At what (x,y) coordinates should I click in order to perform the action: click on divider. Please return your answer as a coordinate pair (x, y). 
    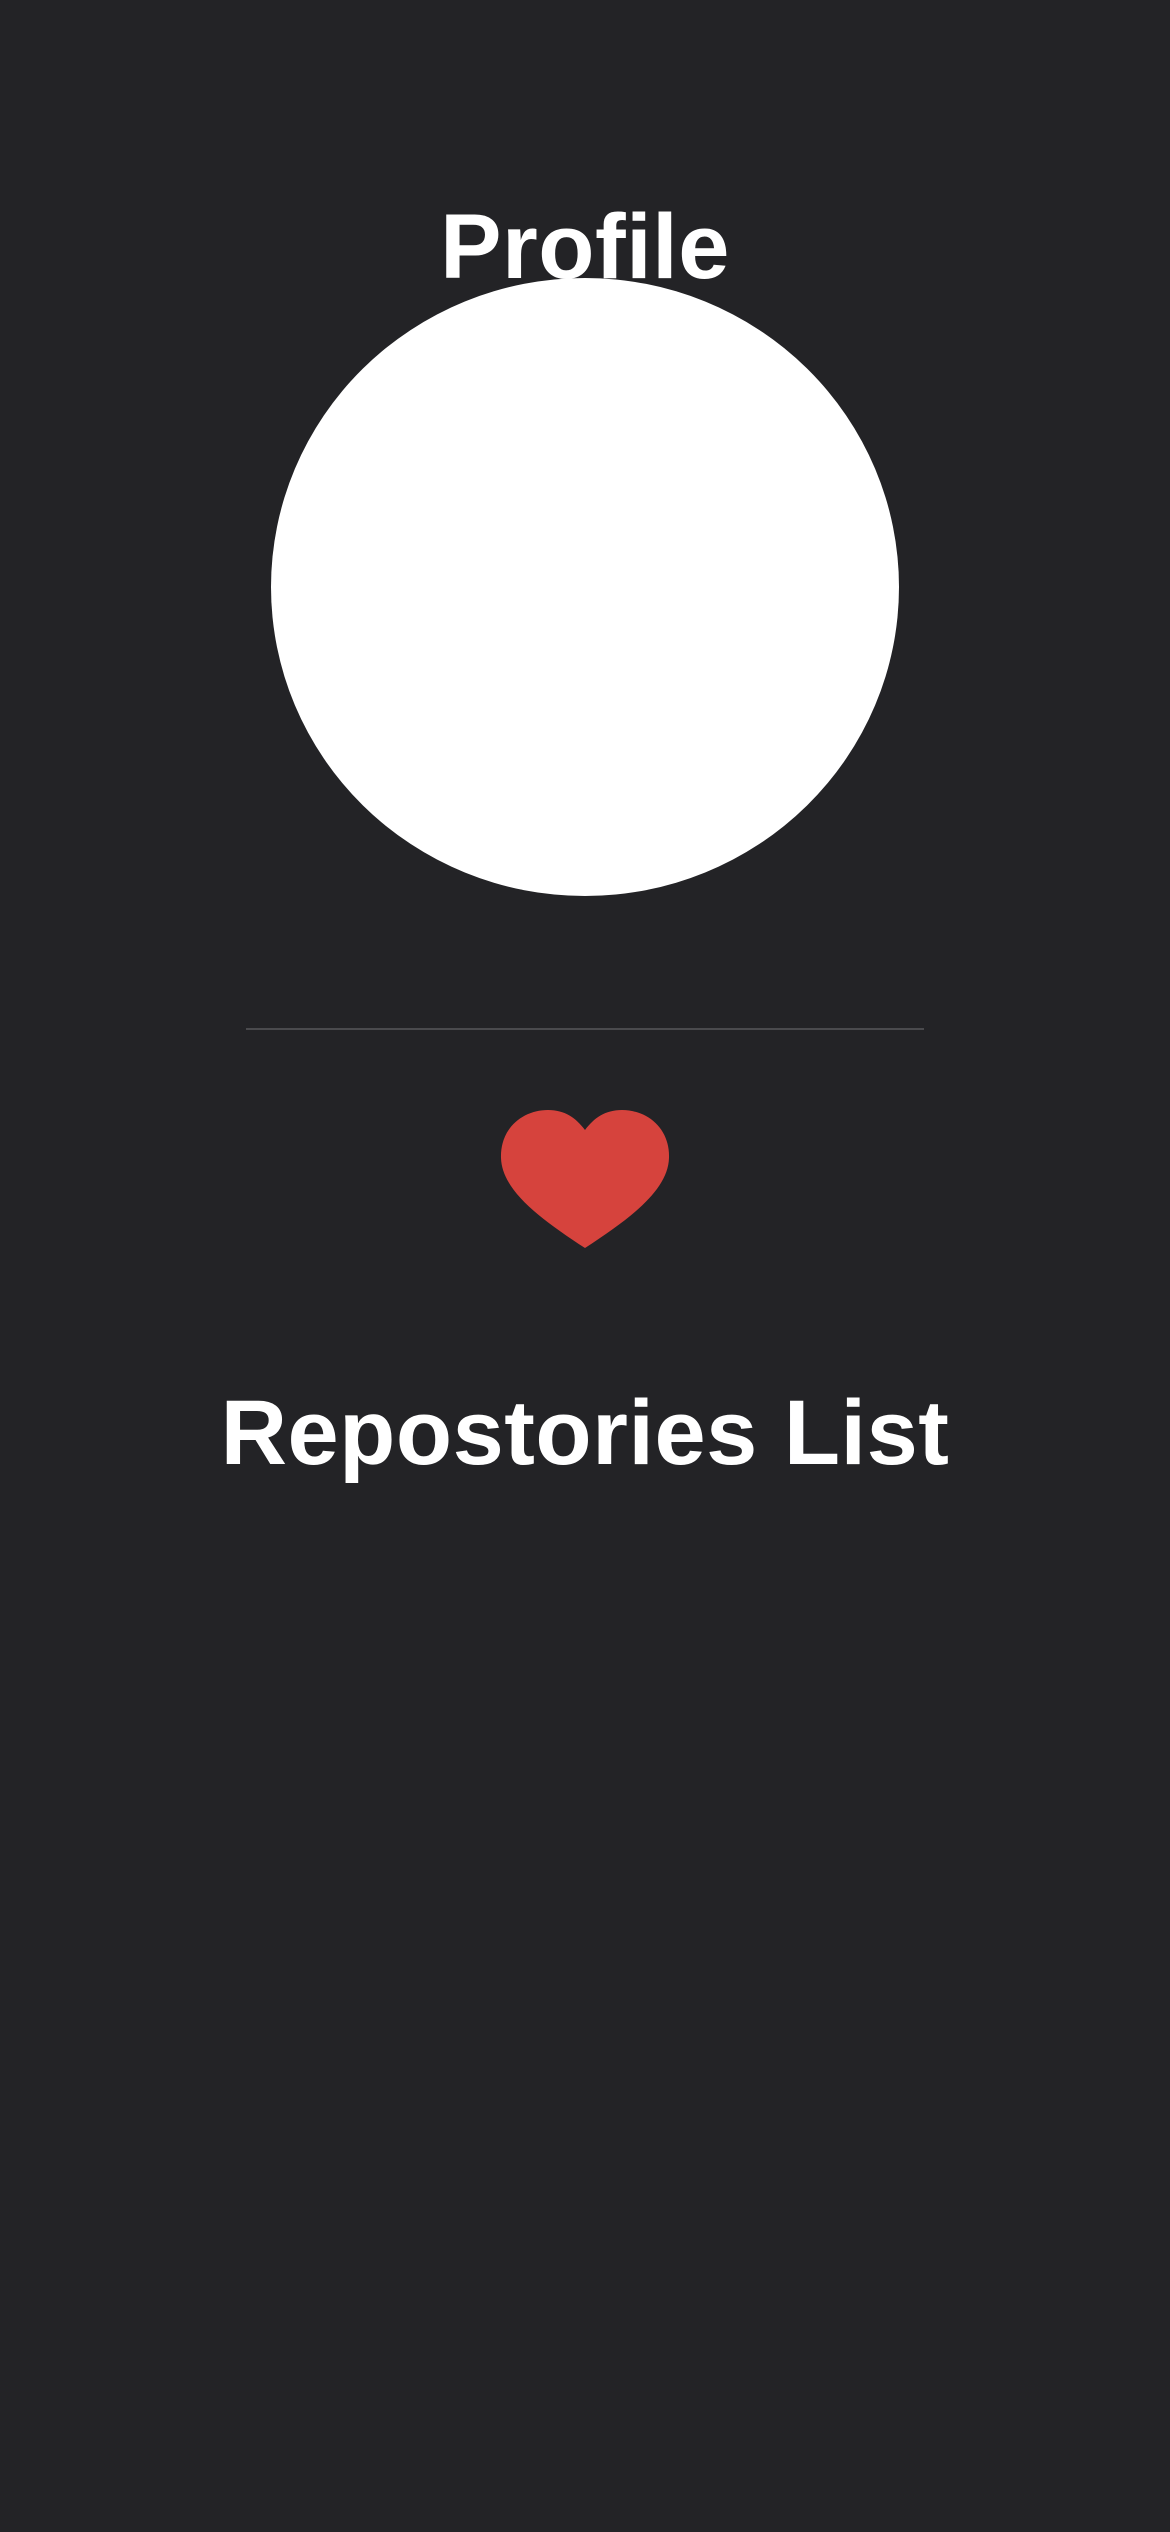
    Looking at the image, I should click on (585, 1029).